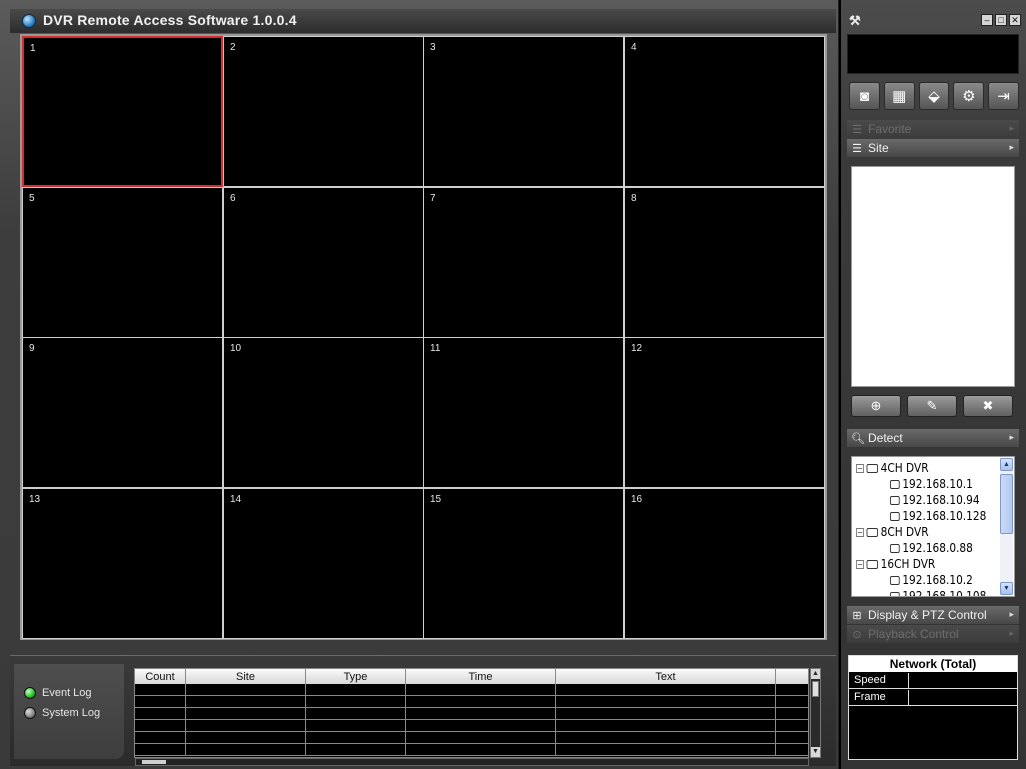  I want to click on add-site-button: ⊕, so click(876, 406).